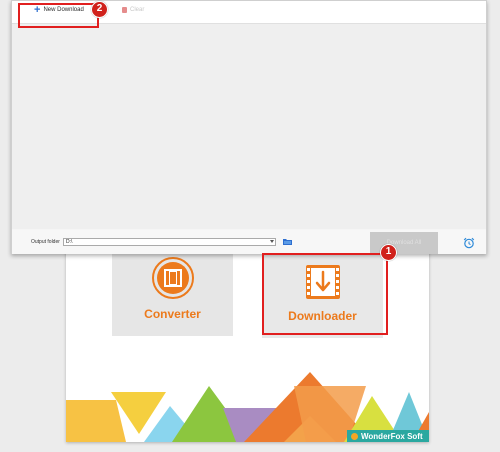  What do you see at coordinates (69, 242) in the screenshot?
I see `output-folder-value: D:\` at bounding box center [69, 242].